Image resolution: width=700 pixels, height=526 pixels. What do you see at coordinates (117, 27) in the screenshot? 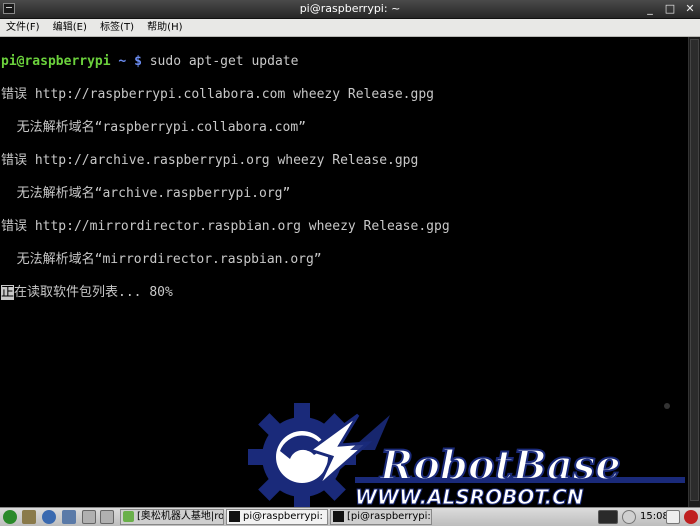
I see `menu-tabs: 标签(T)` at bounding box center [117, 27].